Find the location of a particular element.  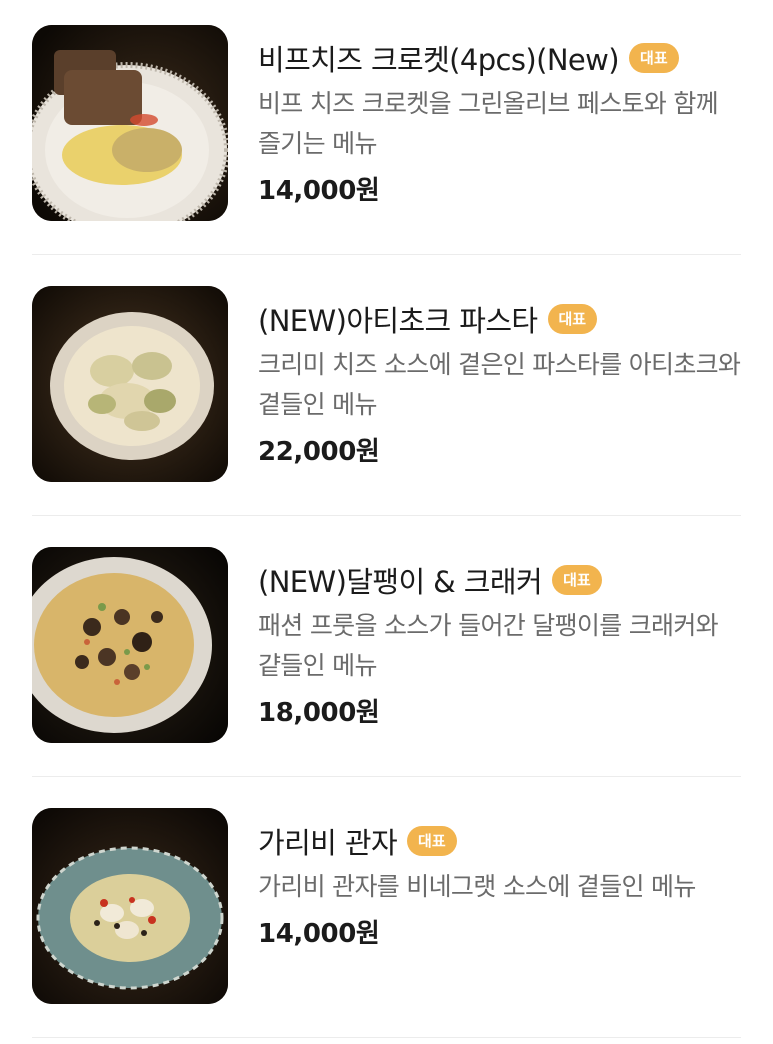

beef-cheese-croquette-photo is located at coordinates (130, 123).